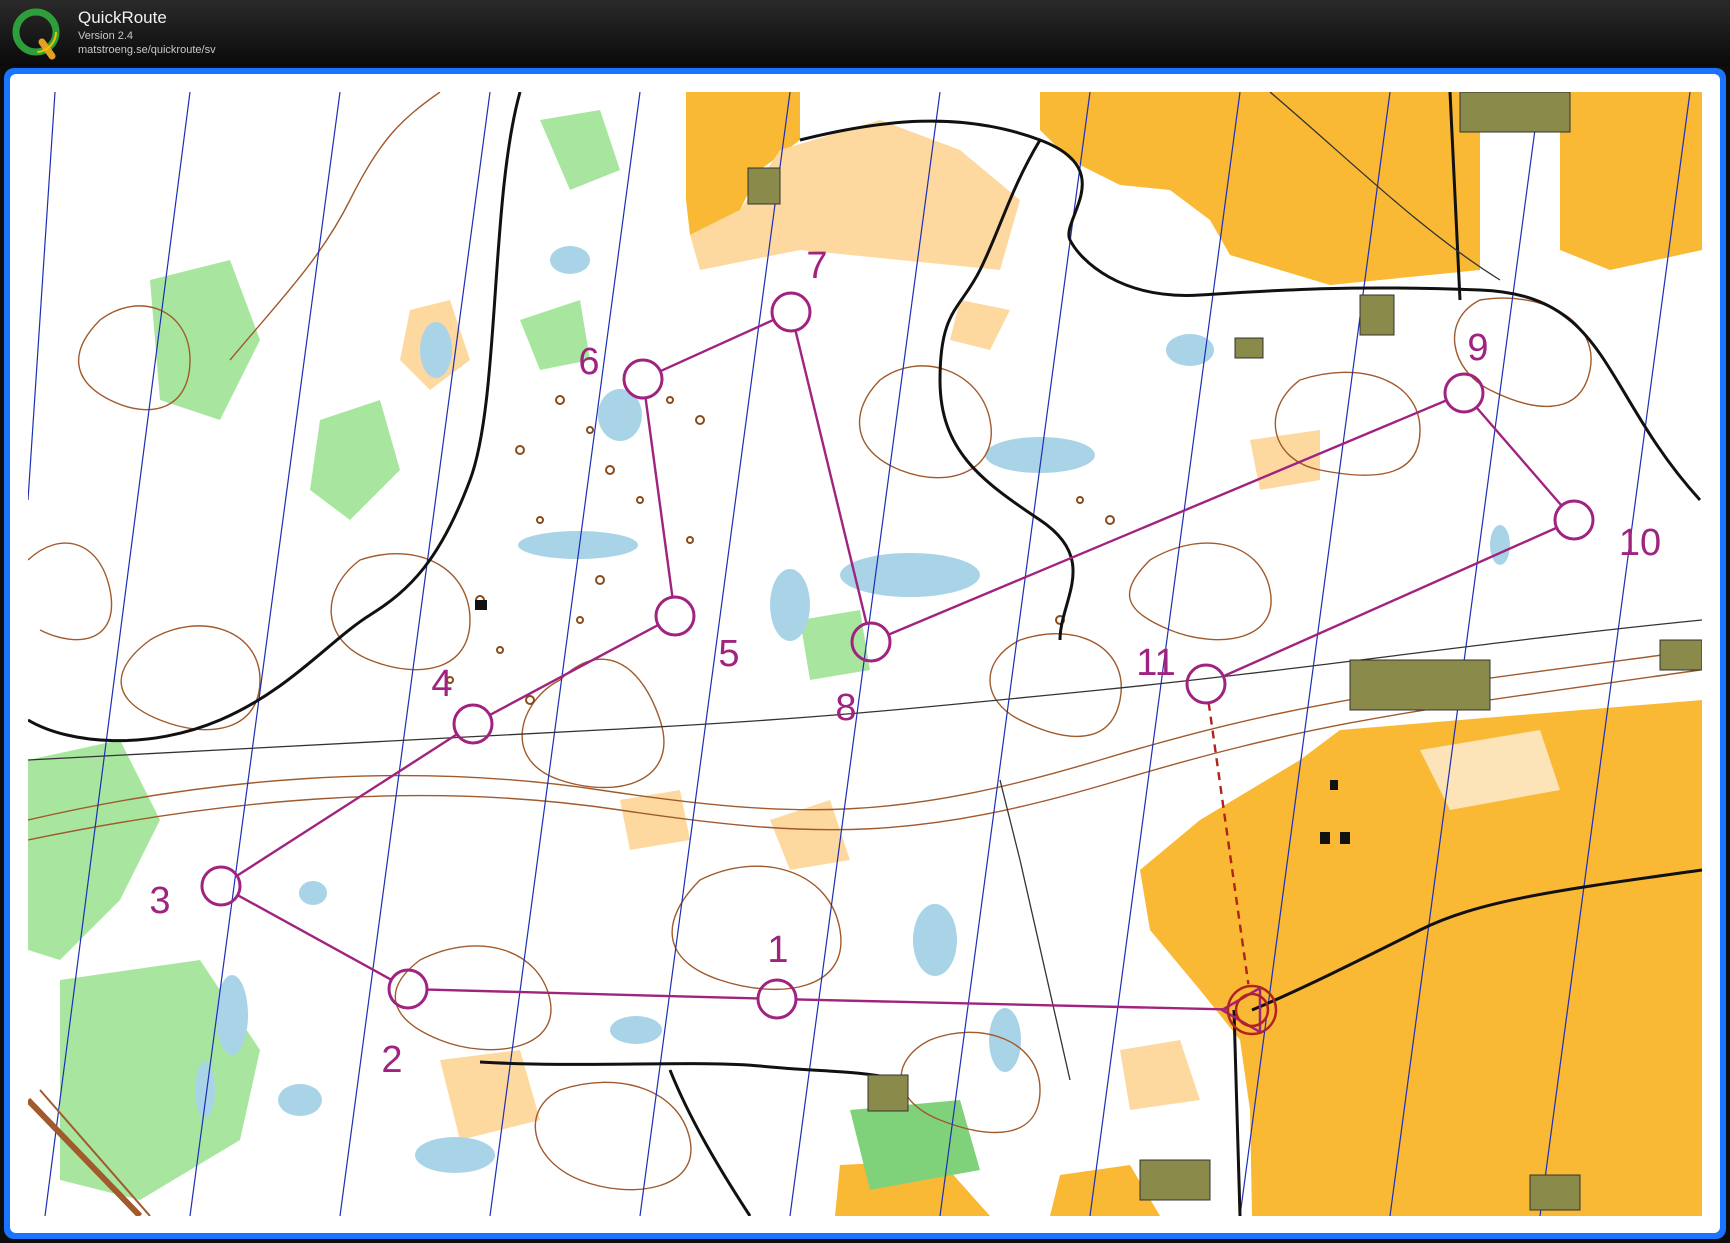 This screenshot has width=1730, height=1243. I want to click on app-url: matstroeng.se/quickroute/sv, so click(147, 50).